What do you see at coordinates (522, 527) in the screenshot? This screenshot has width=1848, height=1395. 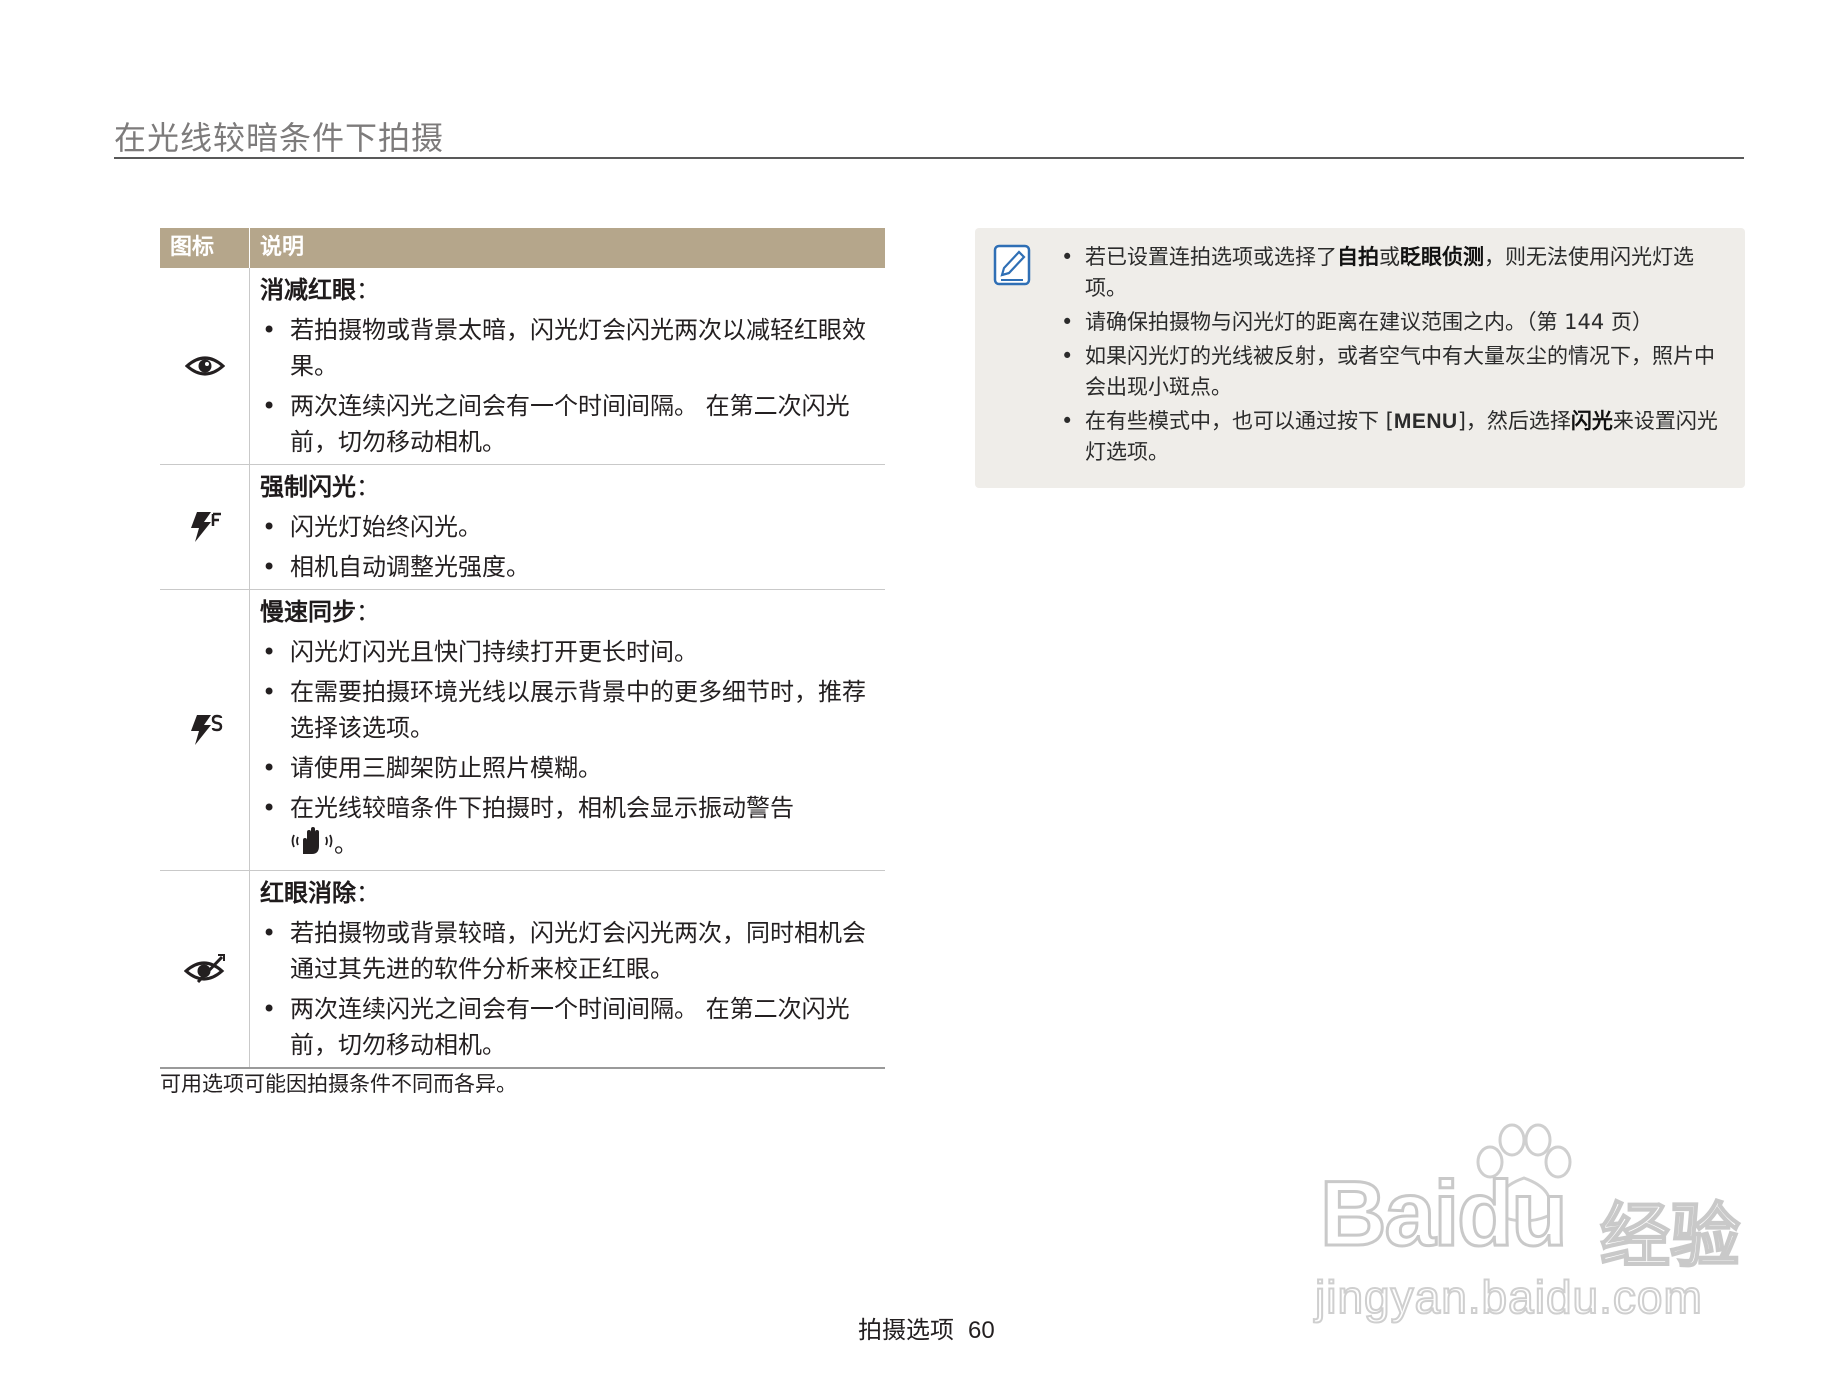 I see `table-row: 强制闪光： • 闪光灯始终闪光。 • 相机自动调整光强度。` at bounding box center [522, 527].